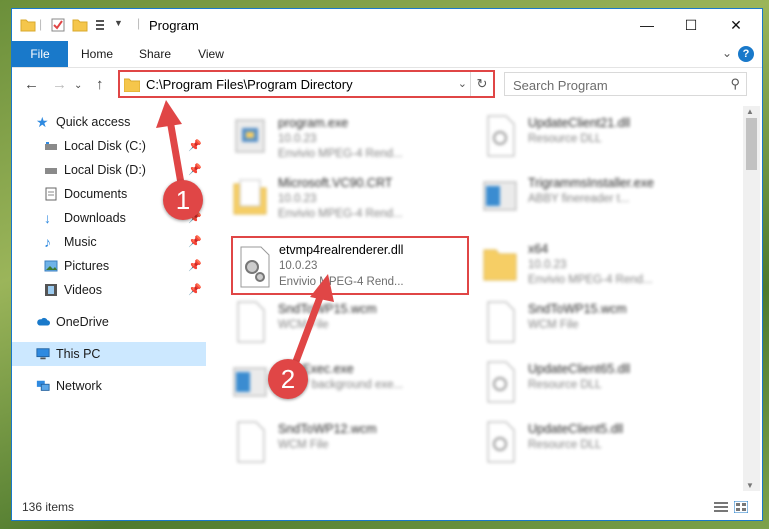 The width and height of the screenshot is (769, 529). I want to click on cloud-icon, so click(43, 321).